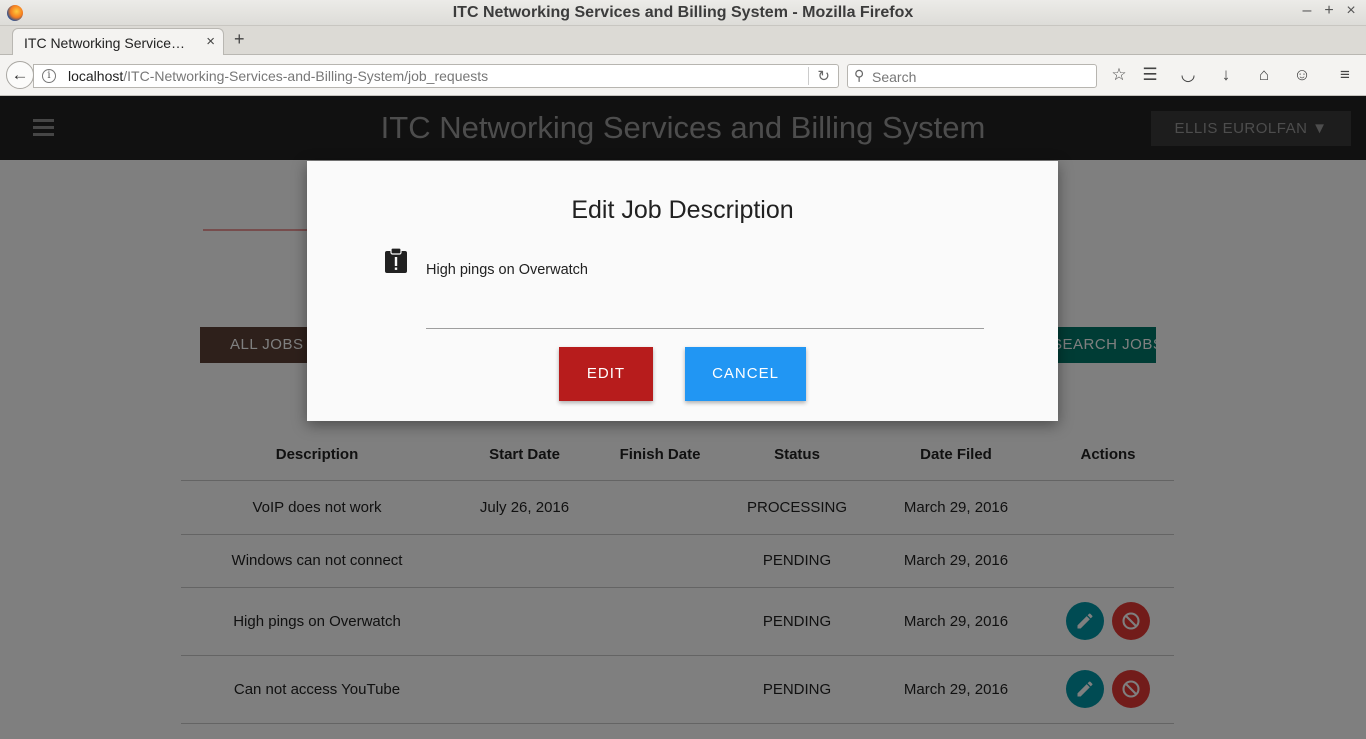 Image resolution: width=1366 pixels, height=739 pixels. Describe the element at coordinates (1119, 75) in the screenshot. I see `bookmark-star-icon: ☆` at that location.